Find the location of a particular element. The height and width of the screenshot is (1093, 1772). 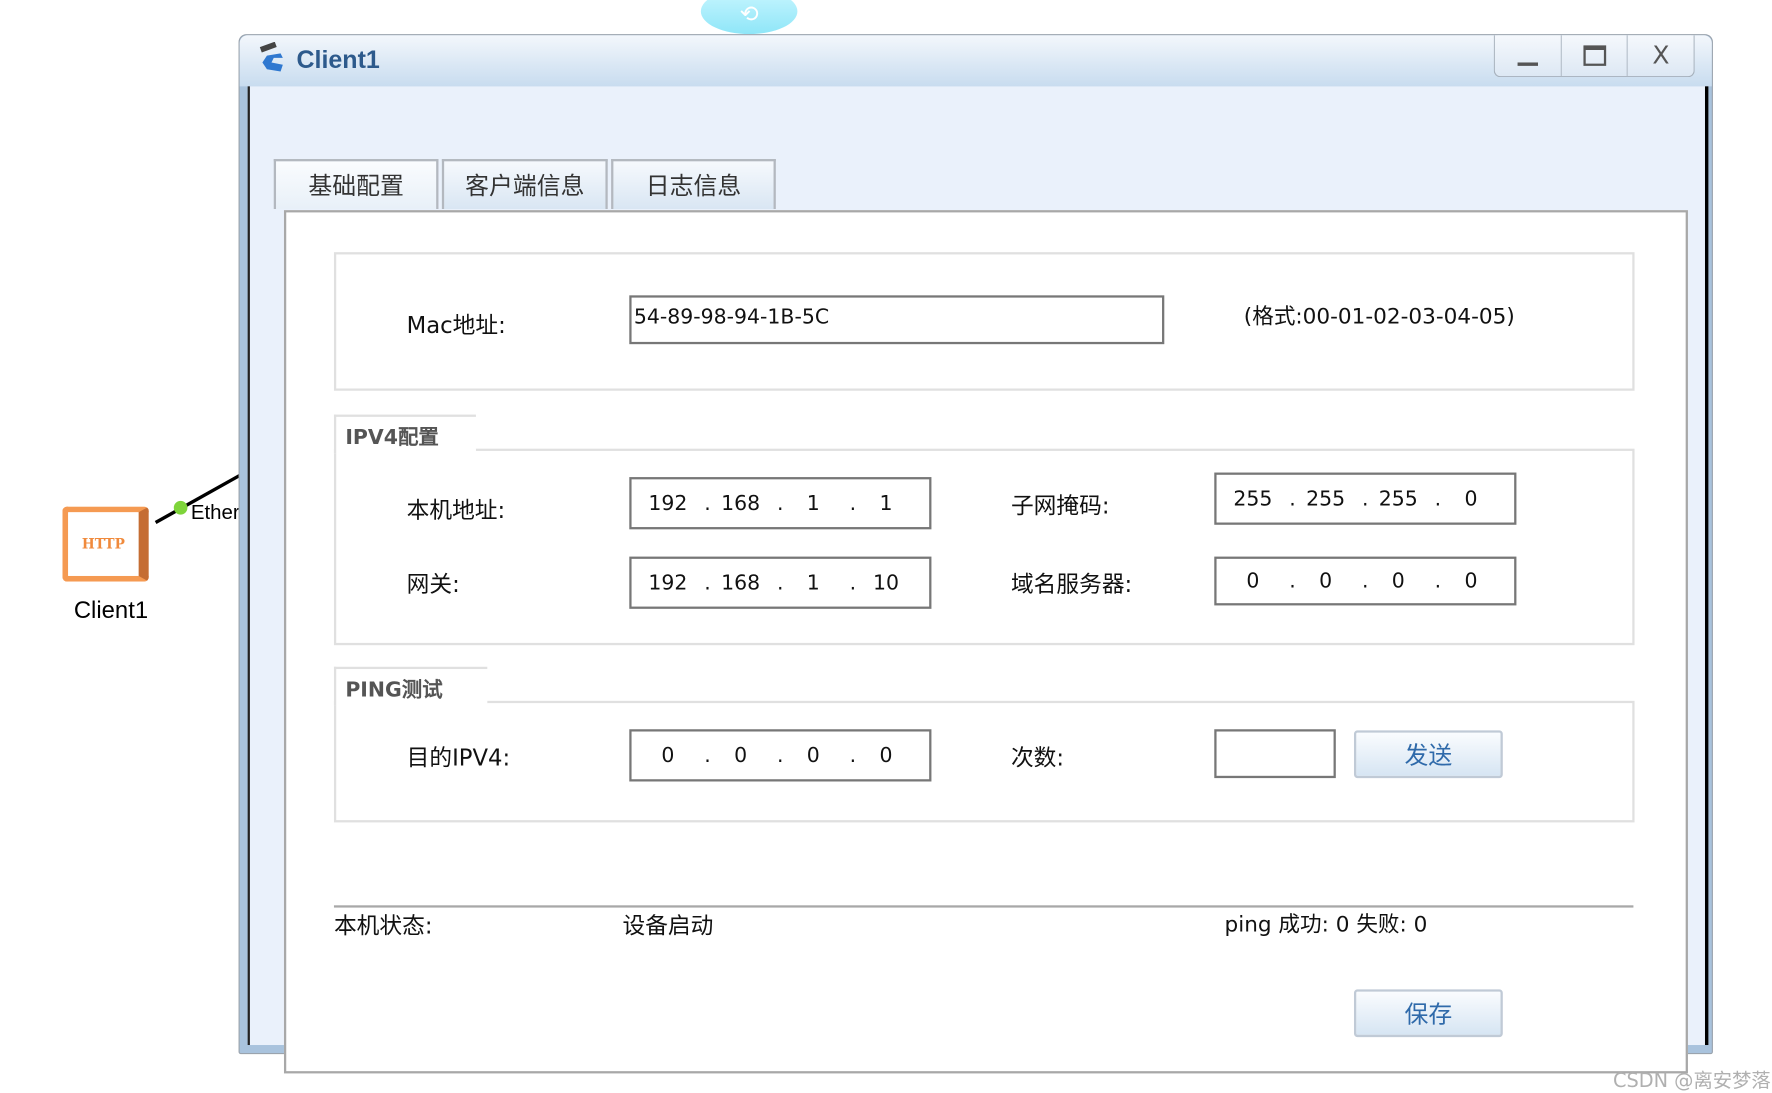

ping-legend: PING测试 is located at coordinates (410, 686).